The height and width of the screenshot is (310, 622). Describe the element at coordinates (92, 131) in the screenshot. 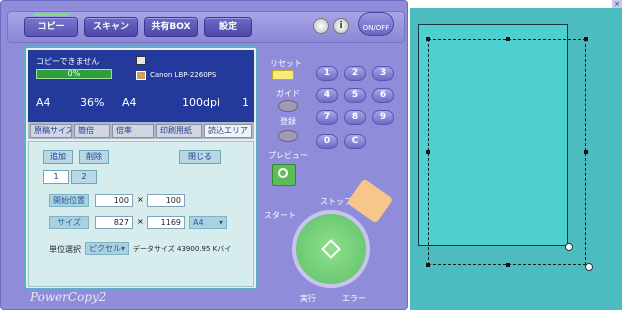

I see `tab-simple-zoom: 簡倍` at that location.